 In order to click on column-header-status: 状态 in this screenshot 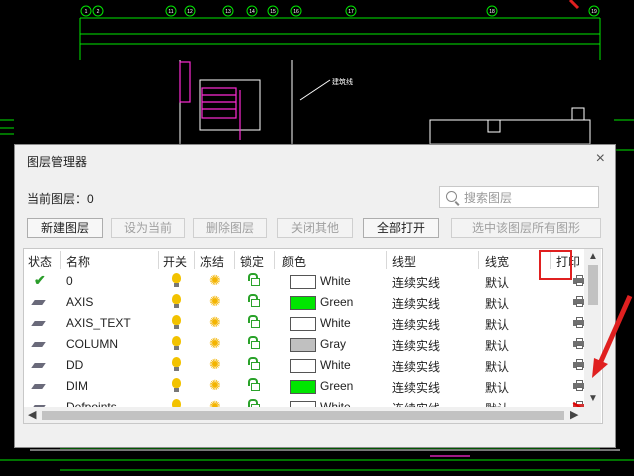, I will do `click(40, 261)`.